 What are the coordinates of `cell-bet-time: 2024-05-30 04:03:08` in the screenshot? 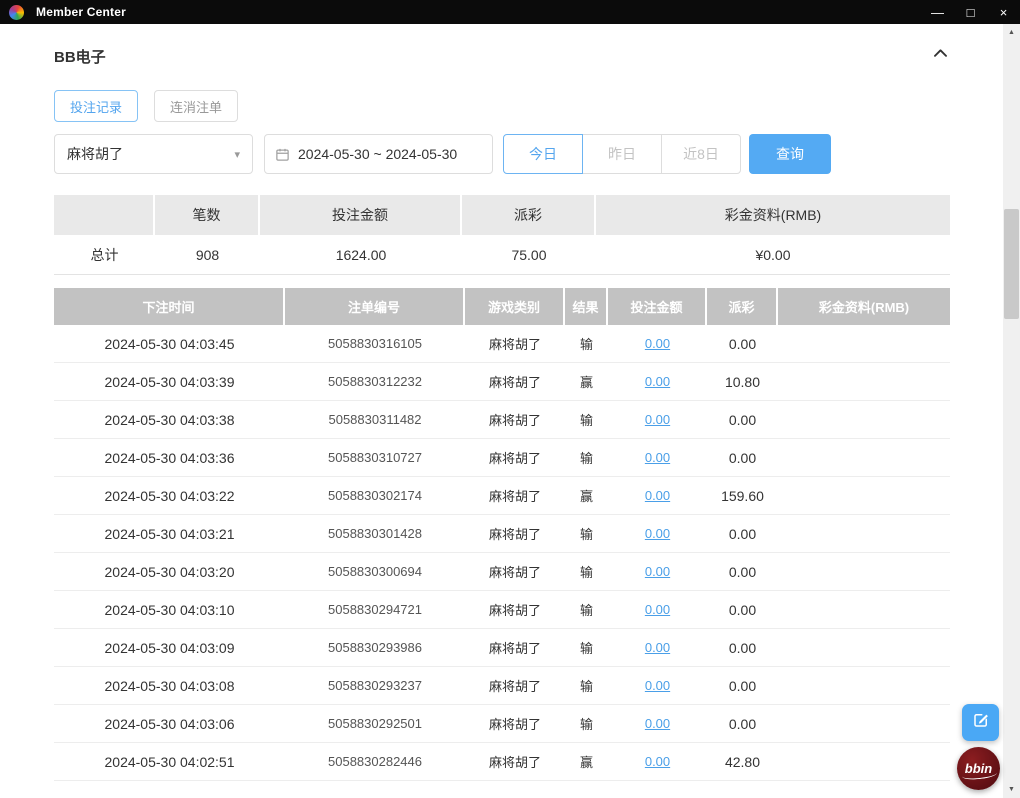 It's located at (169, 685).